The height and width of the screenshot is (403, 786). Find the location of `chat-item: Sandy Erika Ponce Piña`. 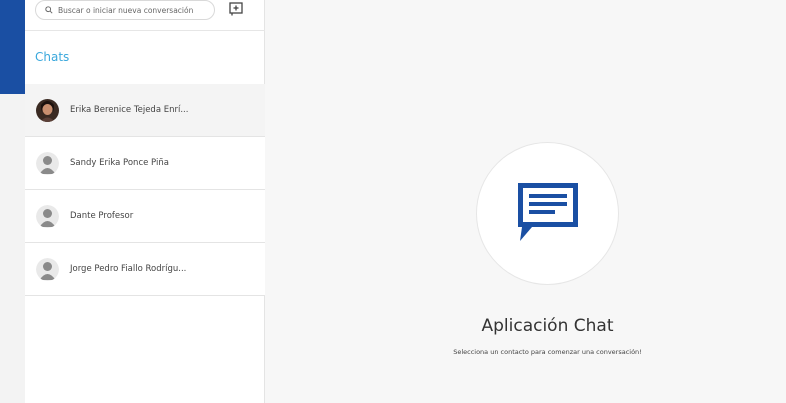

chat-item: Sandy Erika Ponce Piña is located at coordinates (145, 163).